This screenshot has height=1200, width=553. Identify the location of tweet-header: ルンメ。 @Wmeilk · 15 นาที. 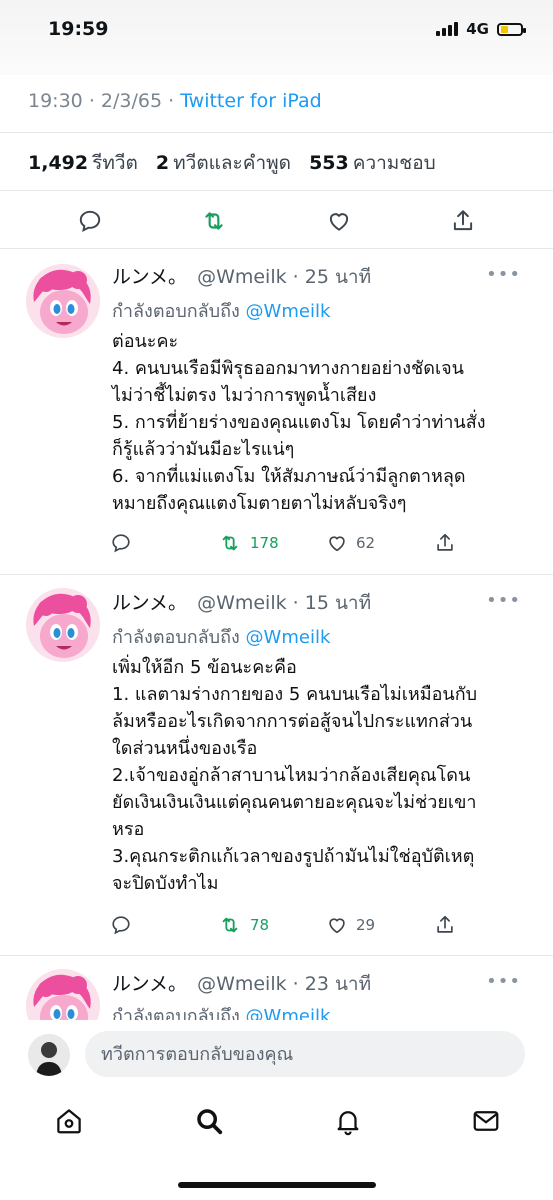
(241, 603).